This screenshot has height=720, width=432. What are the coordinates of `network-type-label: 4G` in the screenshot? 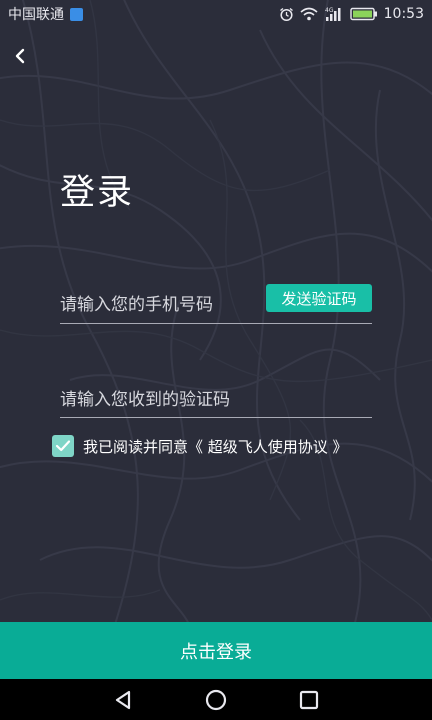 It's located at (329, 10).